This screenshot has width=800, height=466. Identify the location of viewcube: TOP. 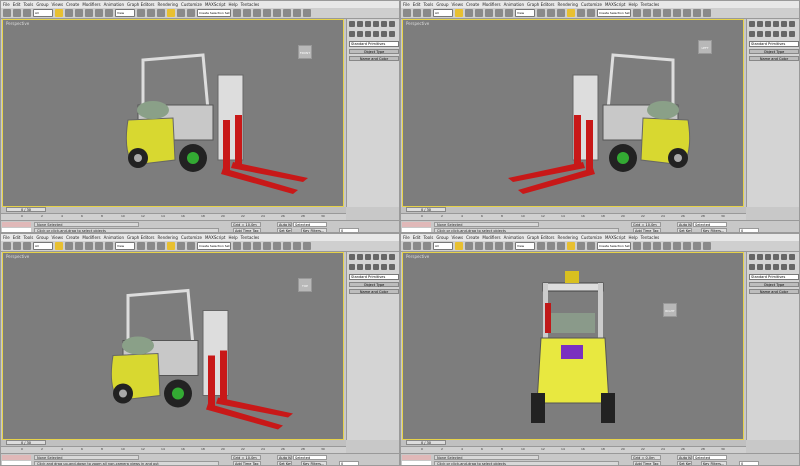
(305, 285).